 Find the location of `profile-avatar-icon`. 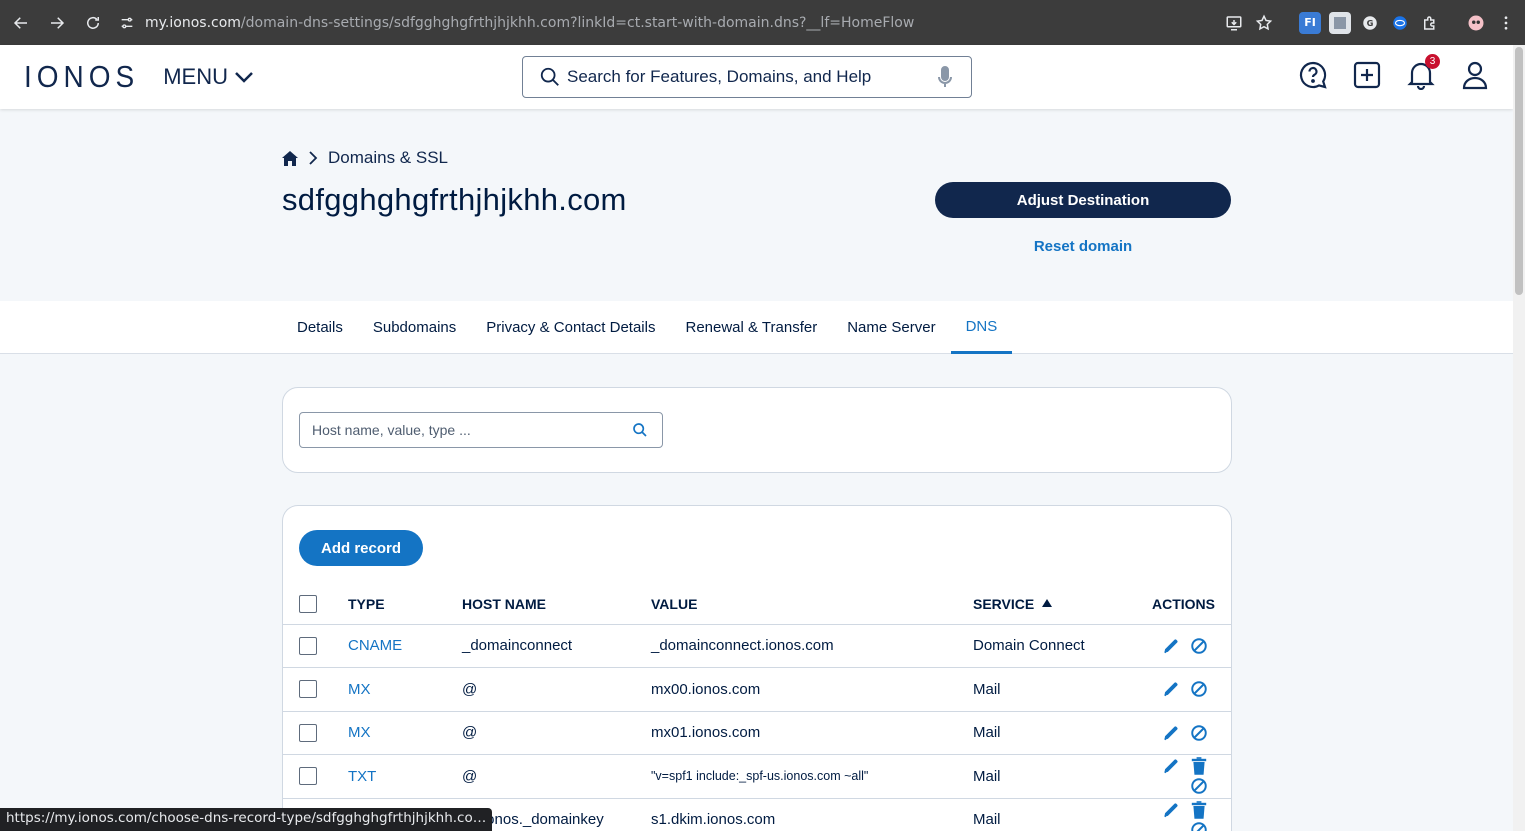

profile-avatar-icon is located at coordinates (1476, 23).